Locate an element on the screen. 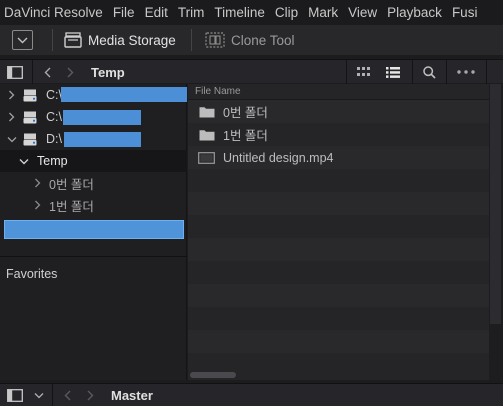 Image resolution: width=503 pixels, height=406 pixels. column-header-file-name: File Name is located at coordinates (338, 92).